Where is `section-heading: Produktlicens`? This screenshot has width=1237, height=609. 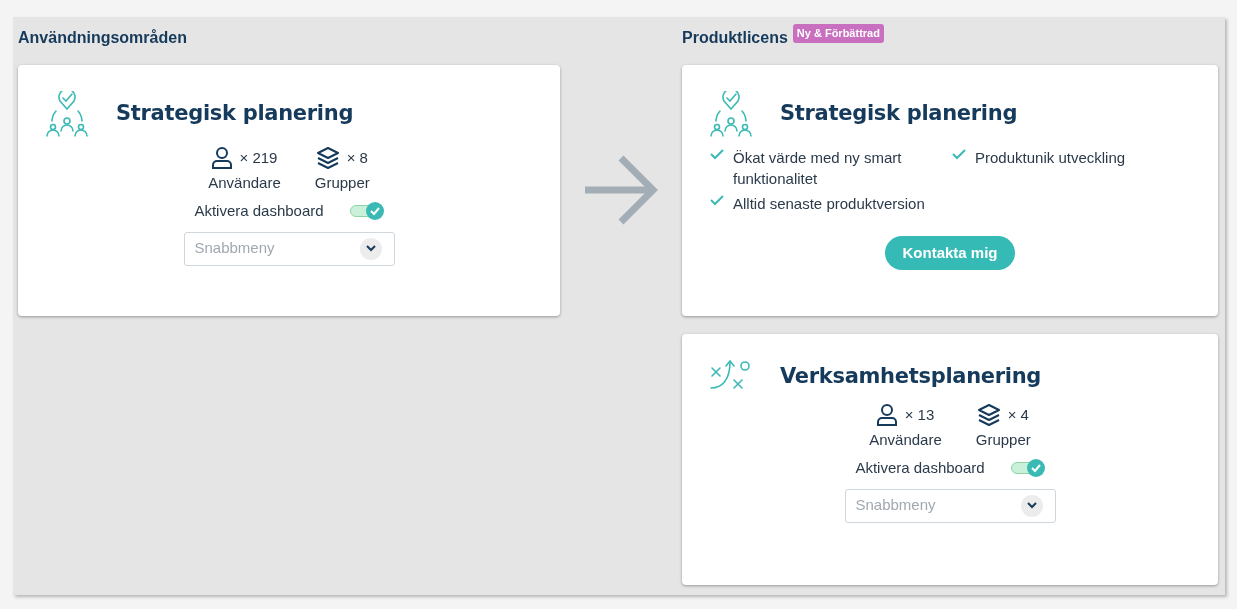 section-heading: Produktlicens is located at coordinates (735, 38).